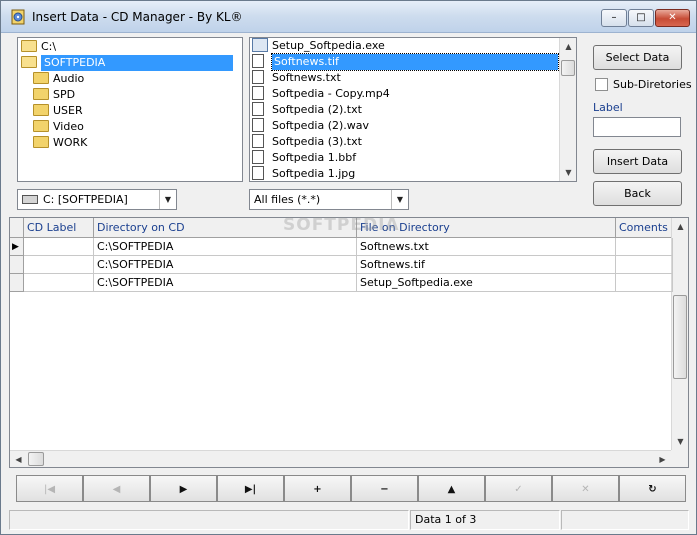  I want to click on status-panel-left, so click(209, 520).